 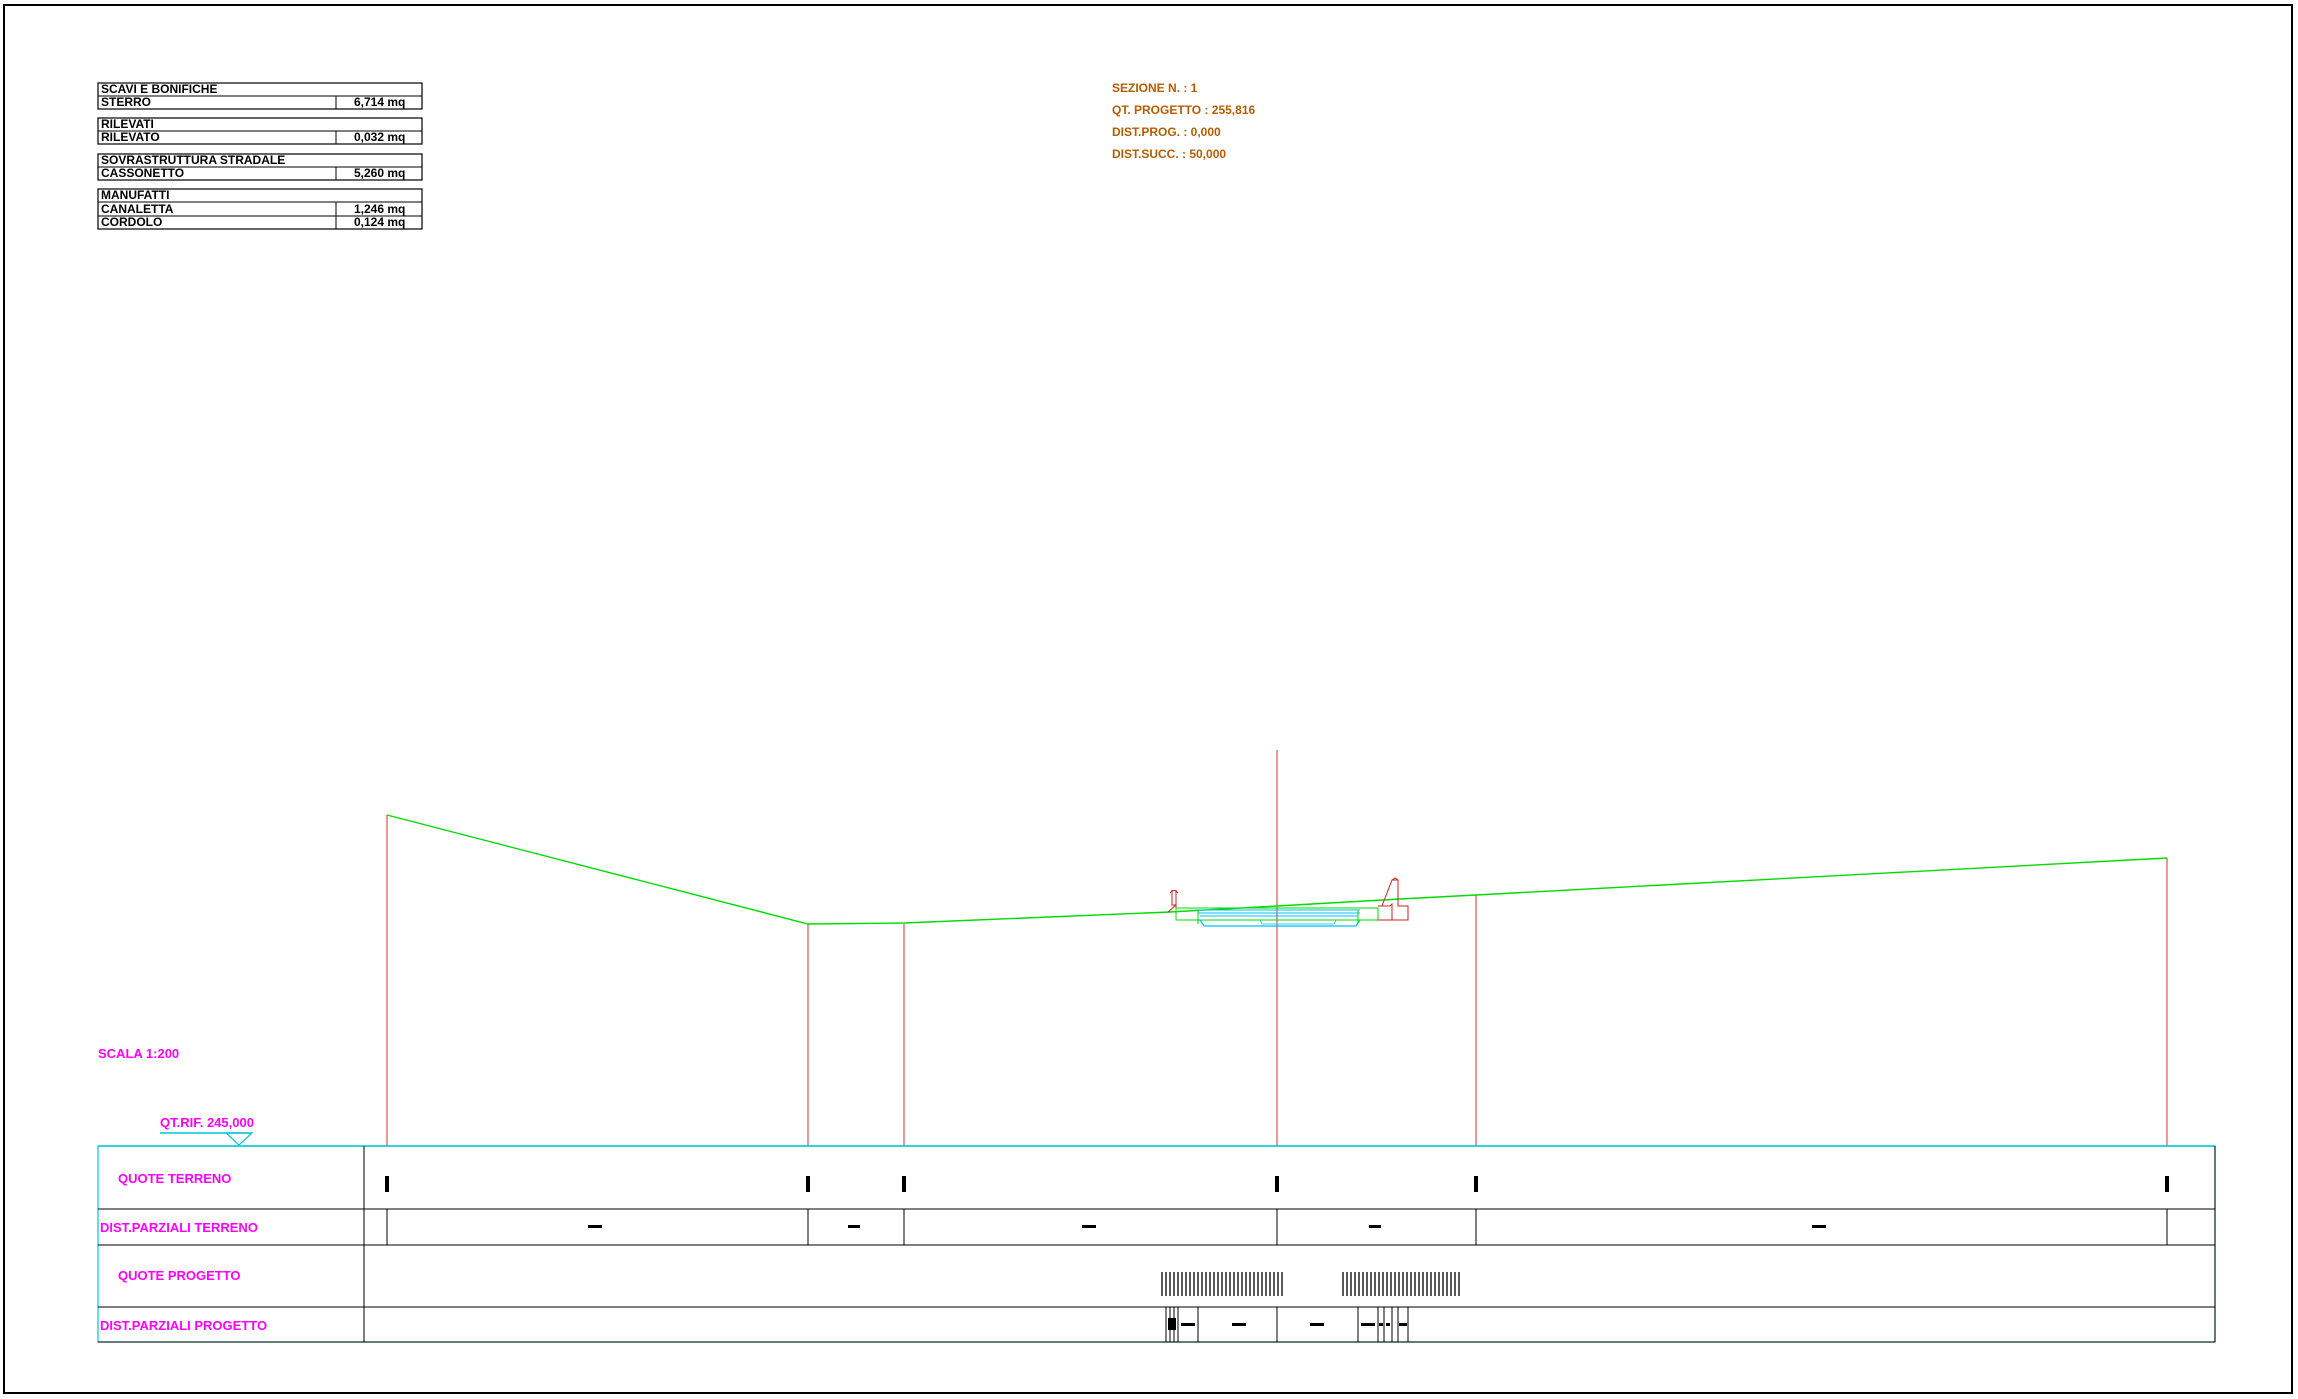 I want to click on qty-row-value: 5,260 mq, so click(x=379, y=173).